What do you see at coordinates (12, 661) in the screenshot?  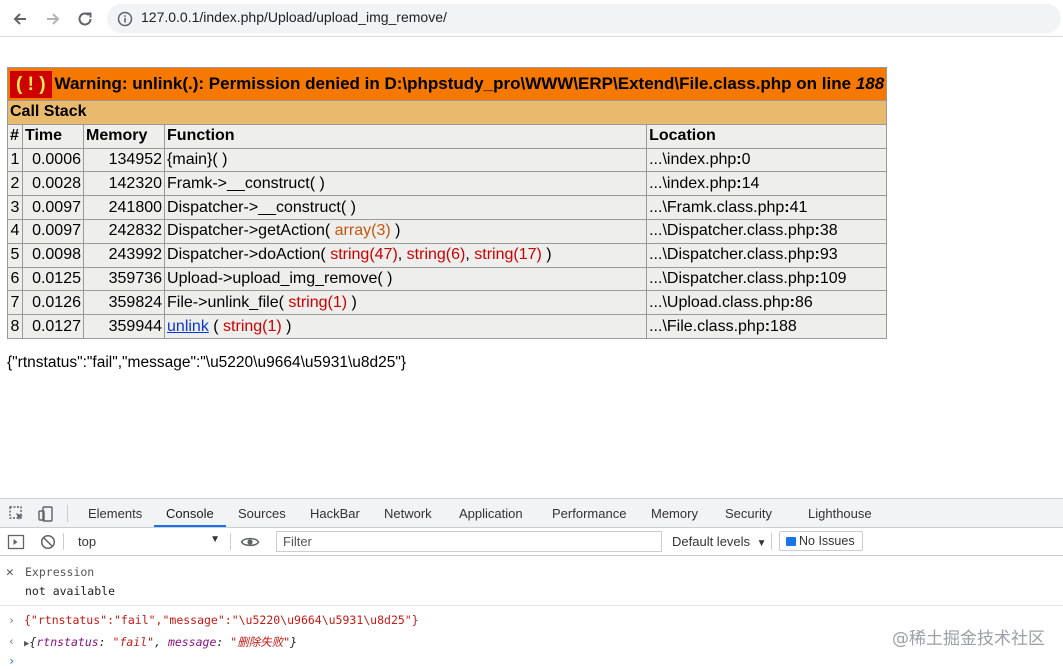 I see `prompt-chevron-icon: ›` at bounding box center [12, 661].